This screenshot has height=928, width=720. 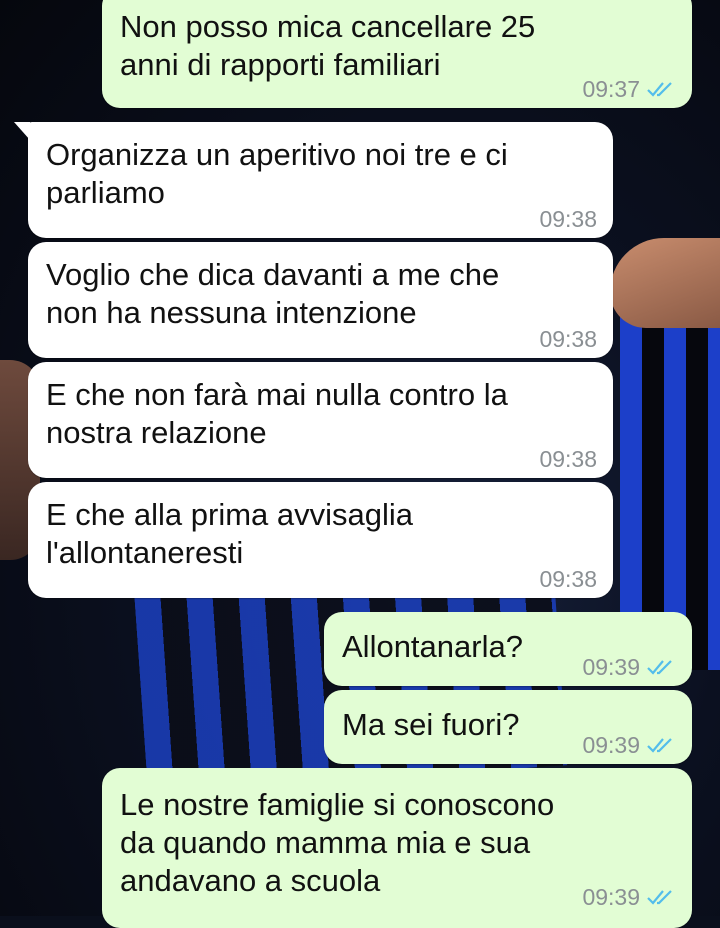 What do you see at coordinates (508, 649) in the screenshot?
I see `message-bubble-outgoing: Allontanarla? 09:39` at bounding box center [508, 649].